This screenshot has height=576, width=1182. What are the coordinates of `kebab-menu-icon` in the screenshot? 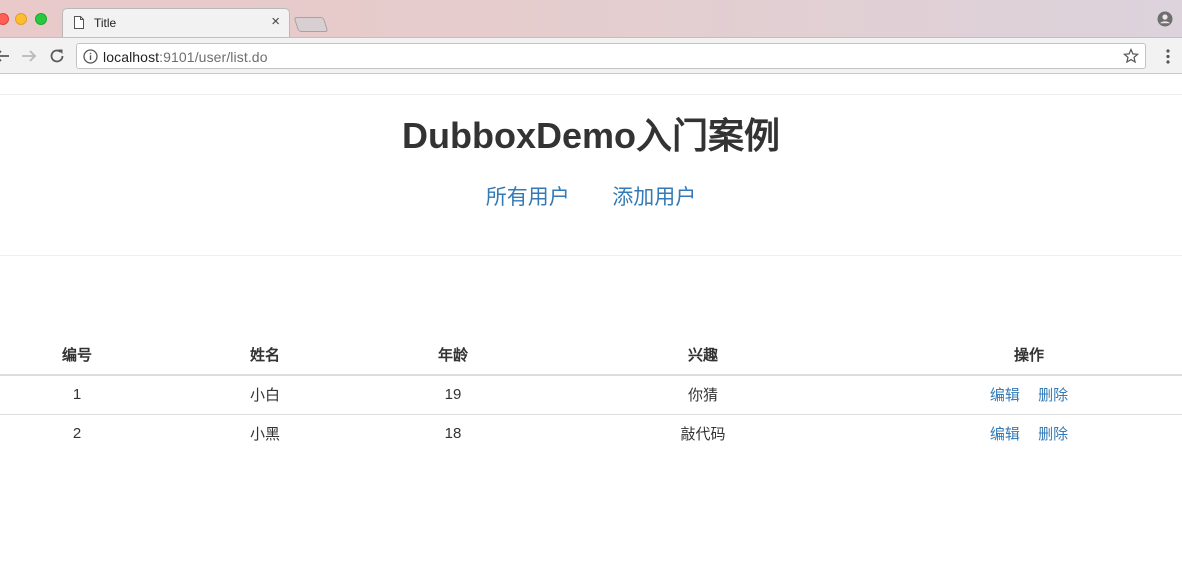 It's located at (1168, 56).